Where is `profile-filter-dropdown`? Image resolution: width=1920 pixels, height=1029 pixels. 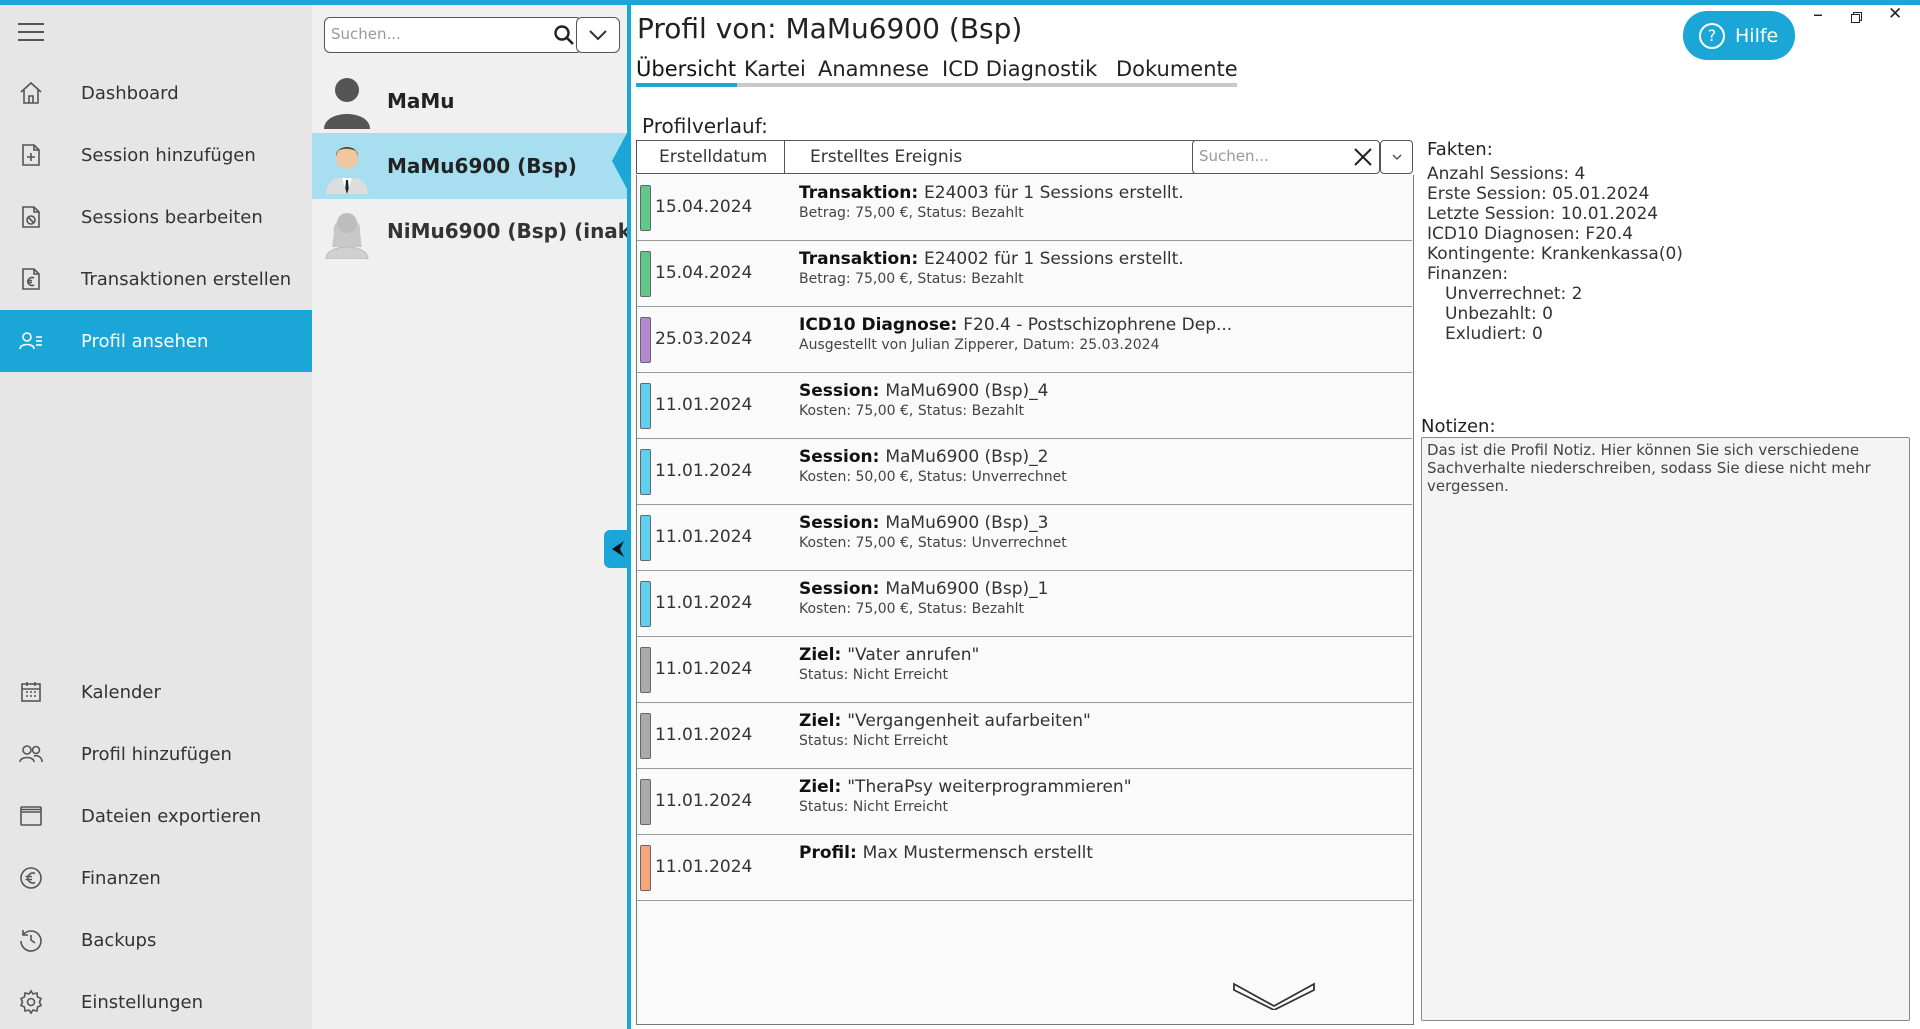
profile-filter-dropdown is located at coordinates (598, 35).